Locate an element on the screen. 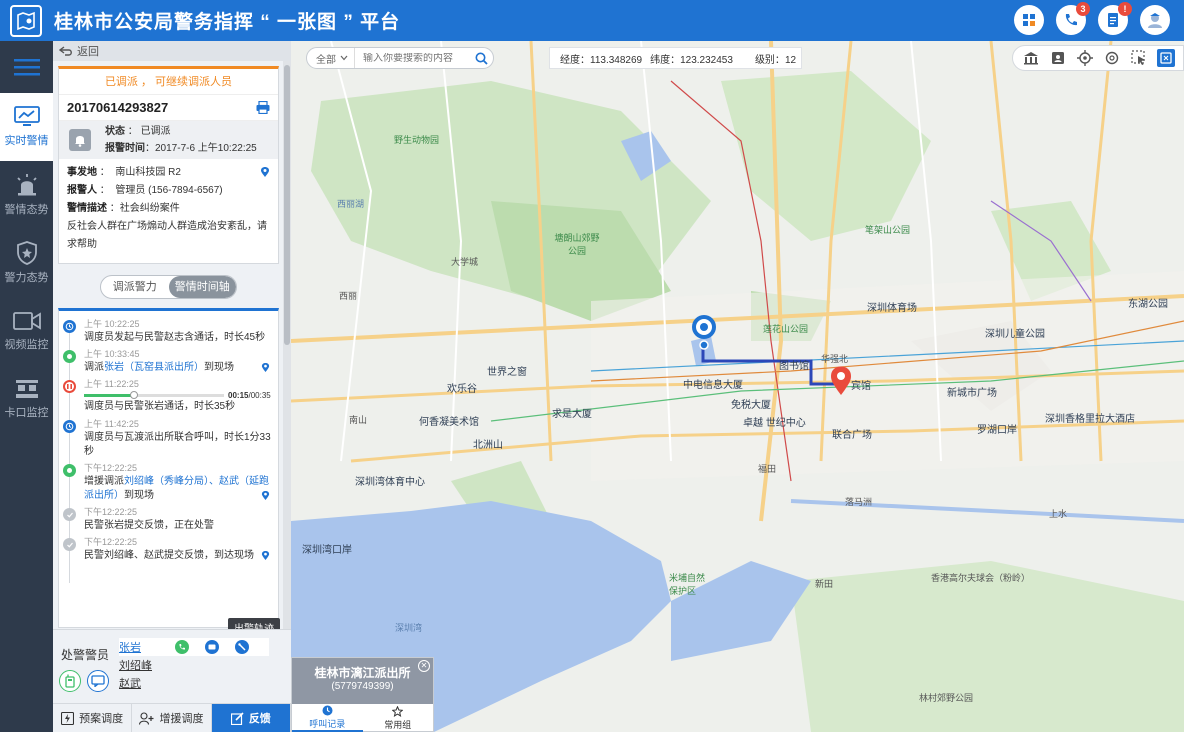 The height and width of the screenshot is (732, 1184). chat-icon is located at coordinates (212, 647).